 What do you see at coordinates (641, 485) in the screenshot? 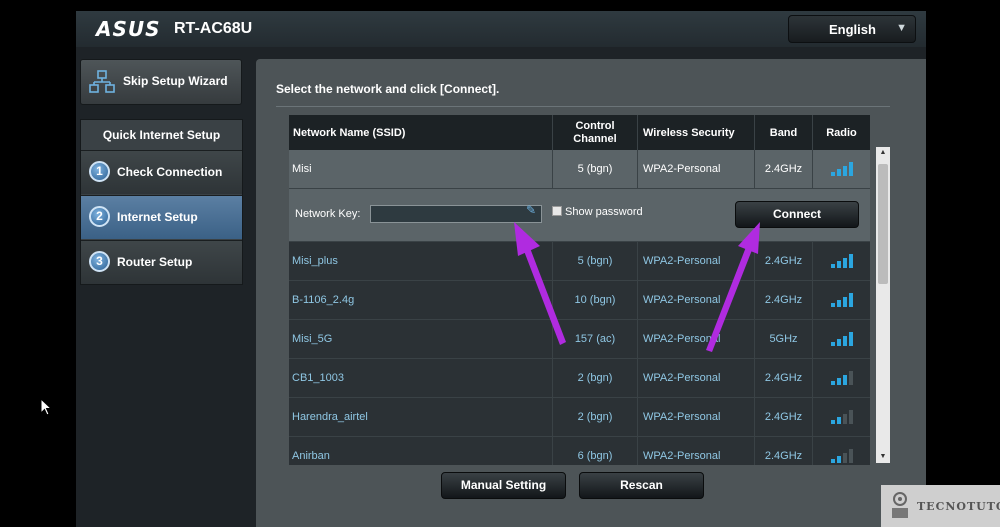
I see `rescan-button: Rescan` at bounding box center [641, 485].